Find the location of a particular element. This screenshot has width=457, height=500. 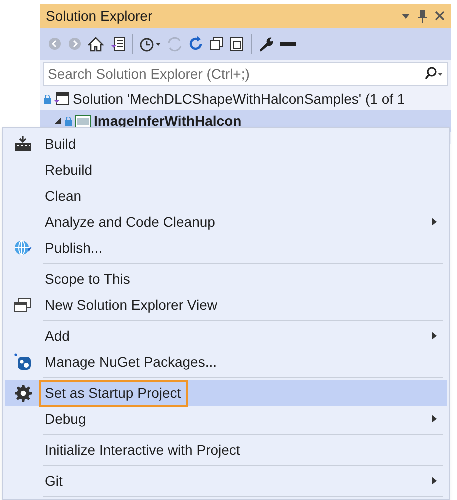

close-icon is located at coordinates (440, 16).